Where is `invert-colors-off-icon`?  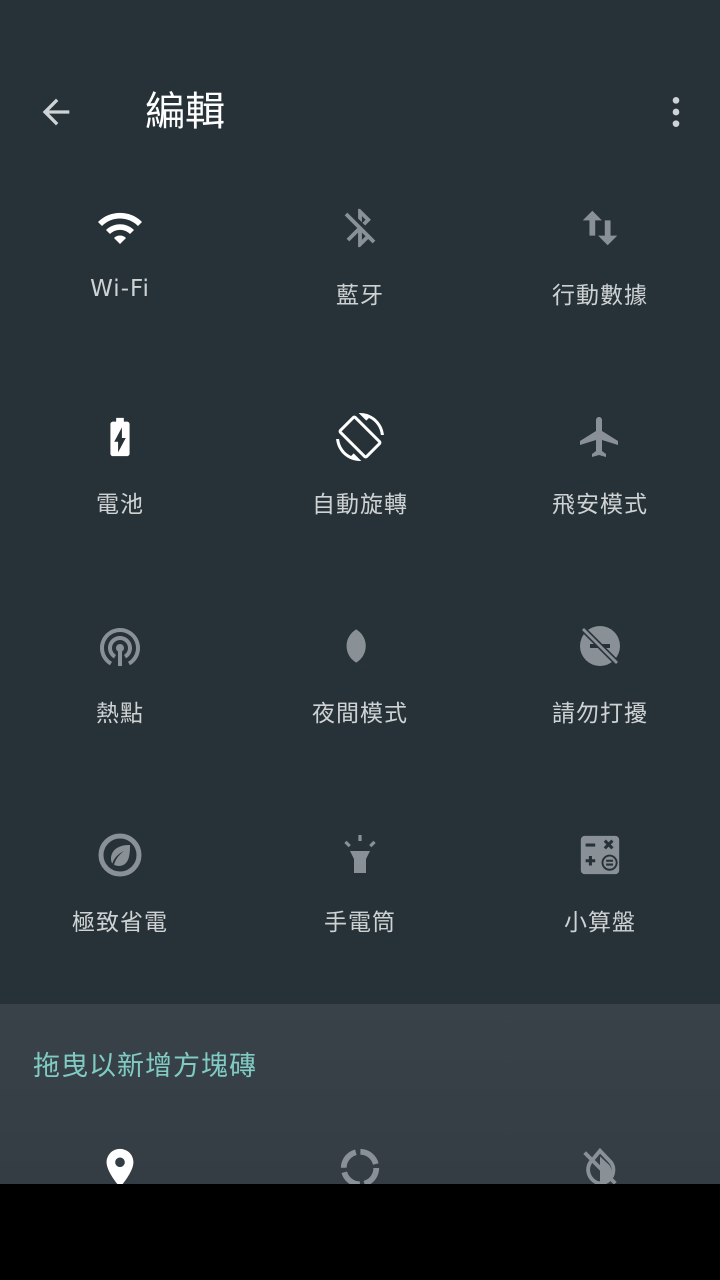 invert-colors-off-icon is located at coordinates (600, 1165).